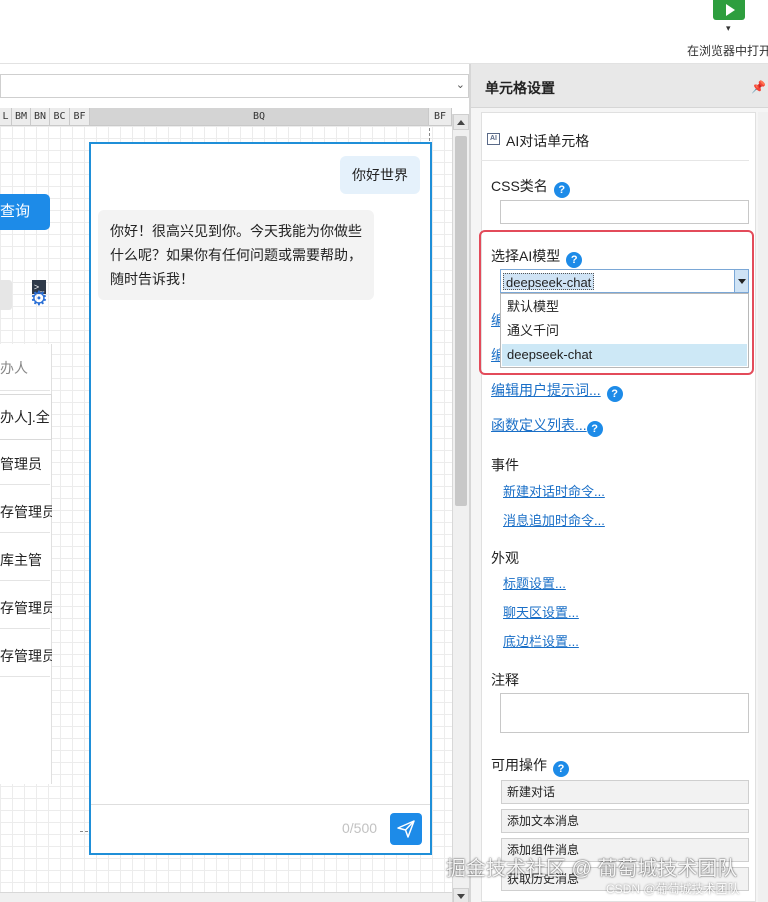  What do you see at coordinates (530, 187) in the screenshot?
I see `css-class-label: CSS类名?` at bounding box center [530, 187].